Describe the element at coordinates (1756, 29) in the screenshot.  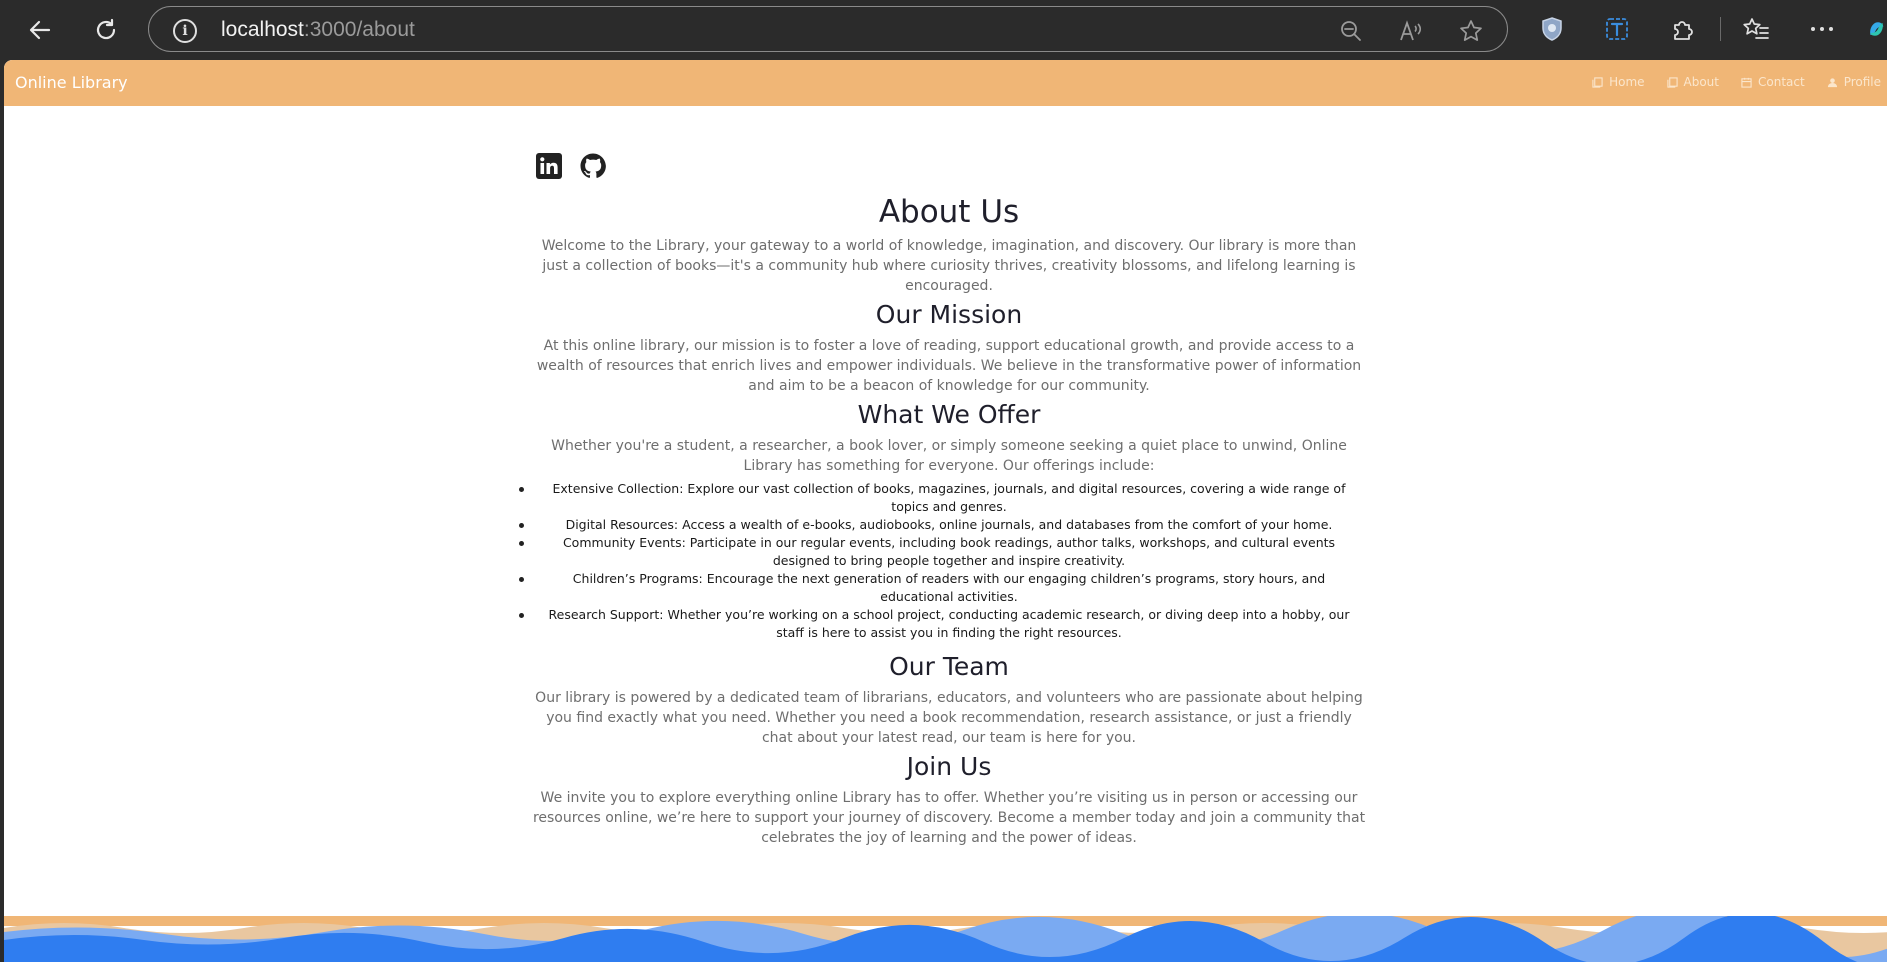
I see `favorites-icon` at that location.